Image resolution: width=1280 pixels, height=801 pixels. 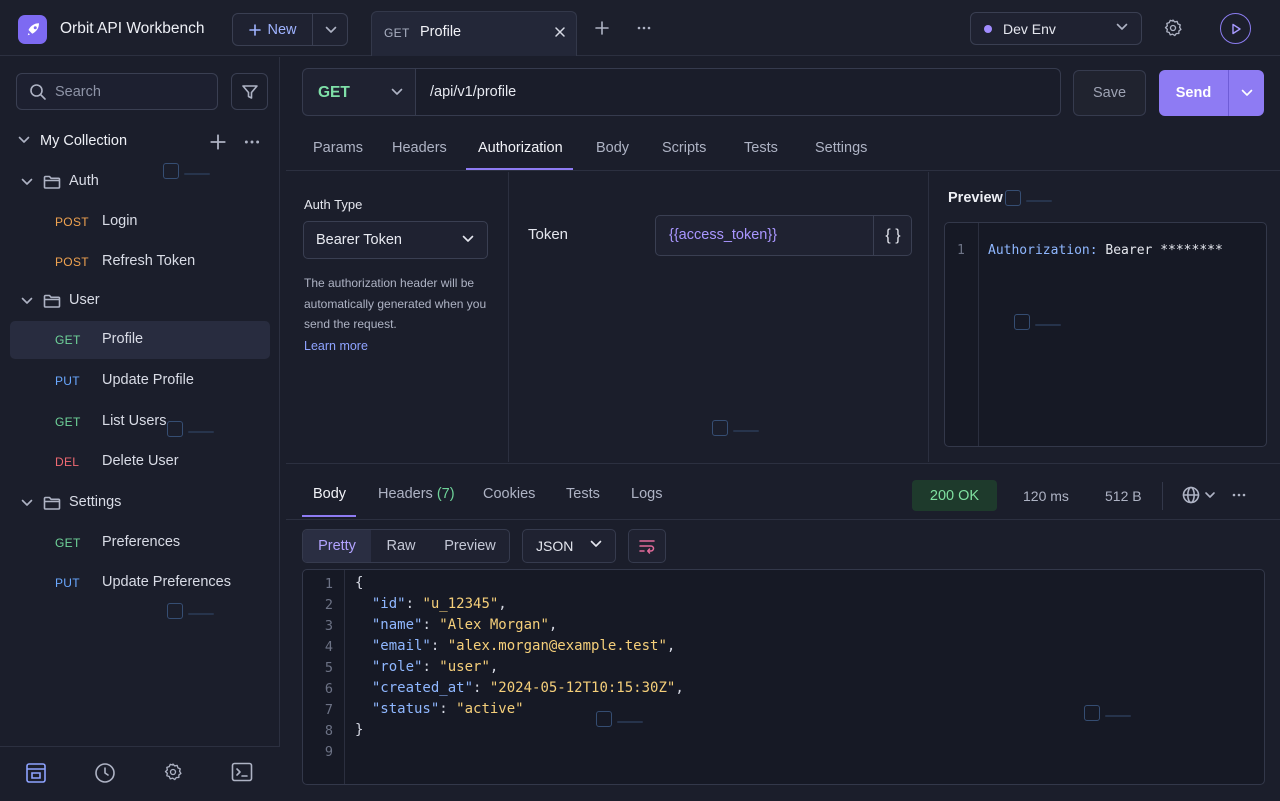 I want to click on environment-select: Dev Env, so click(x=1056, y=28).